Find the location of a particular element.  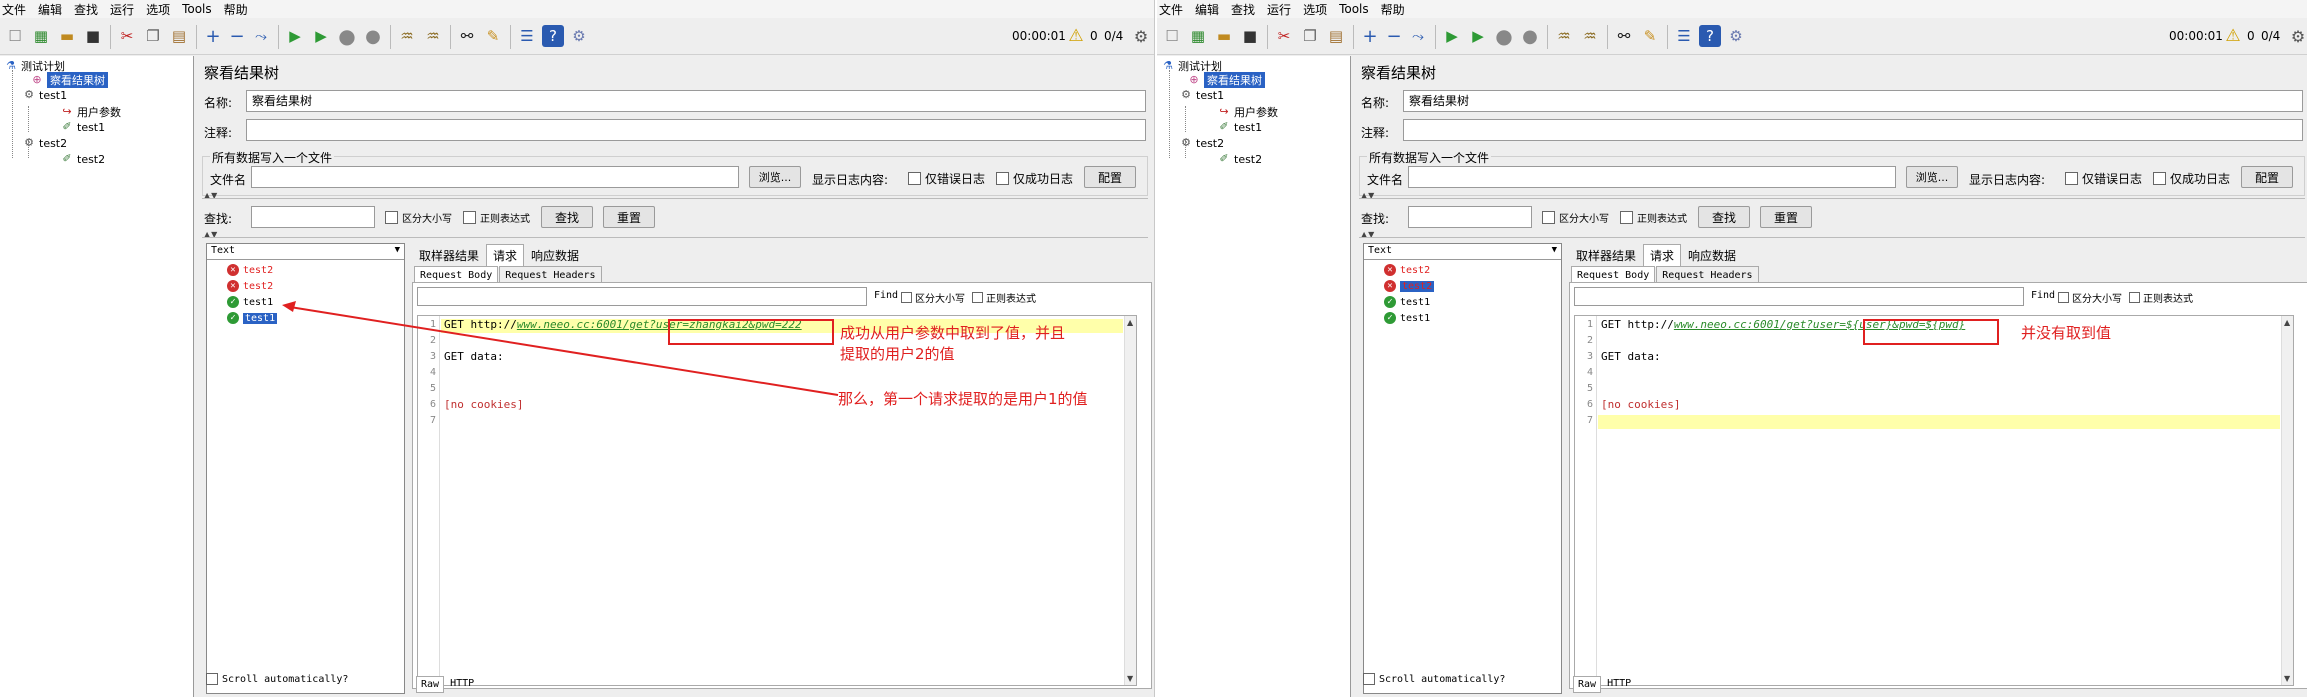

name-field: 察看结果树 is located at coordinates (696, 101).